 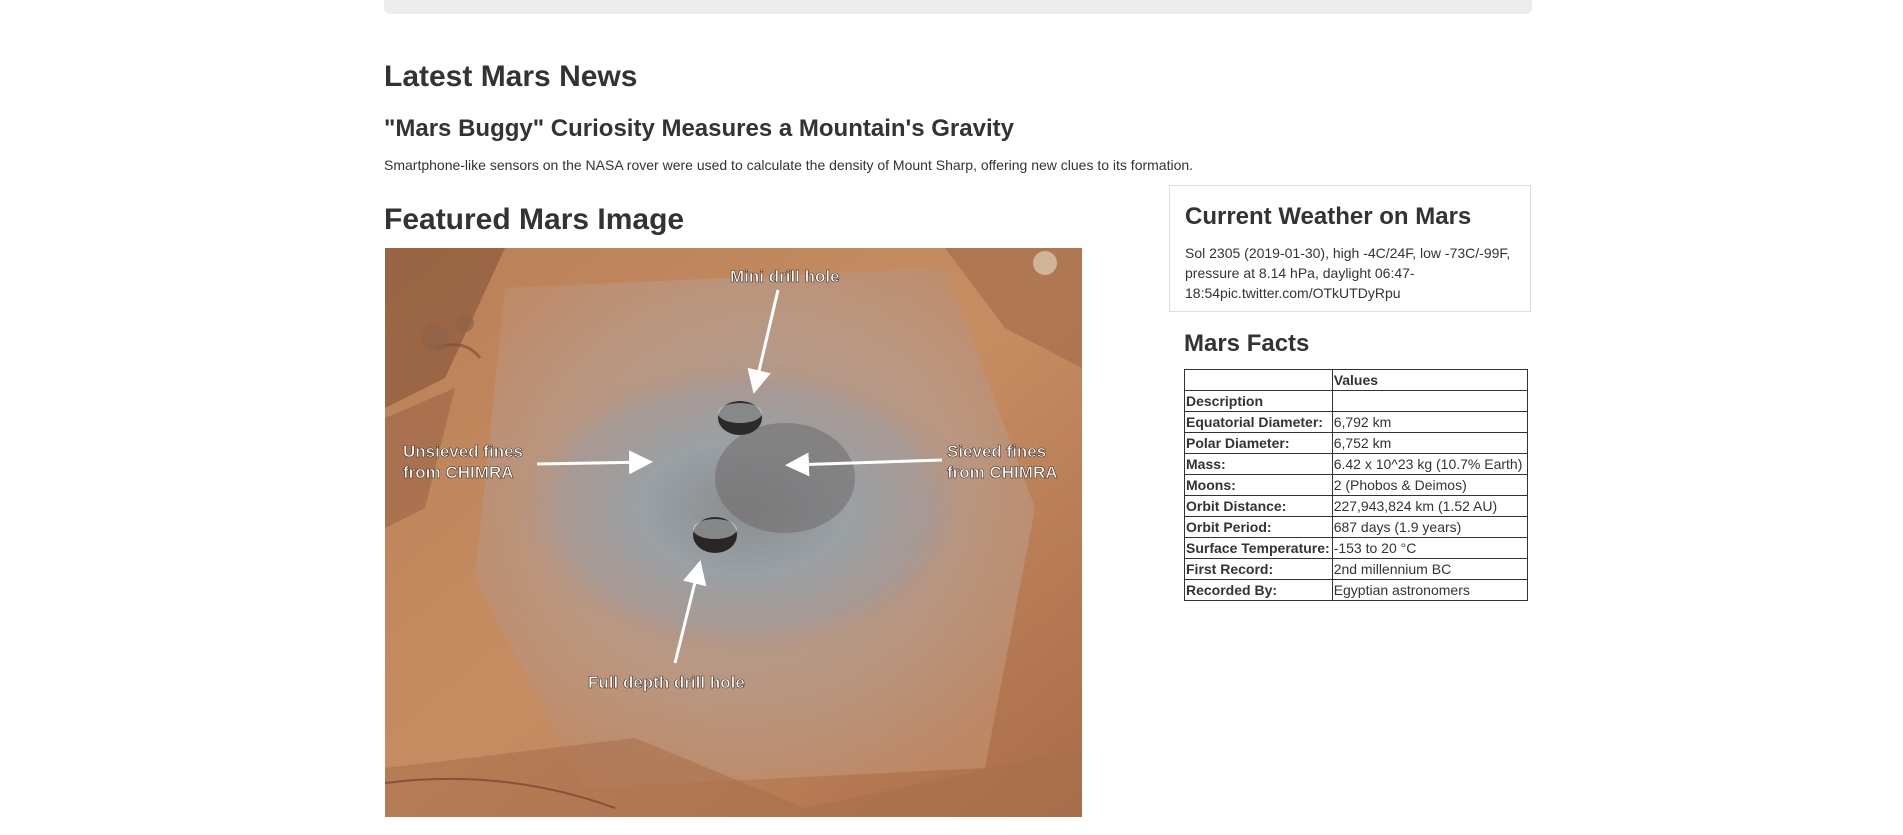 I want to click on header-value-cell: Values, so click(x=1429, y=380).